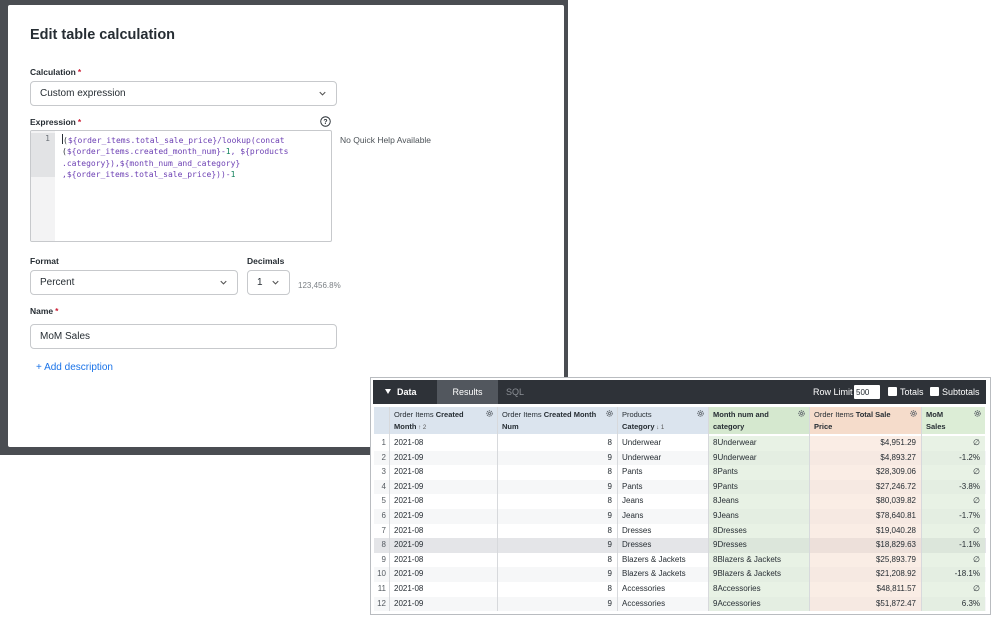  Describe the element at coordinates (759, 458) in the screenshot. I see `cell-key: 9Underwear` at that location.